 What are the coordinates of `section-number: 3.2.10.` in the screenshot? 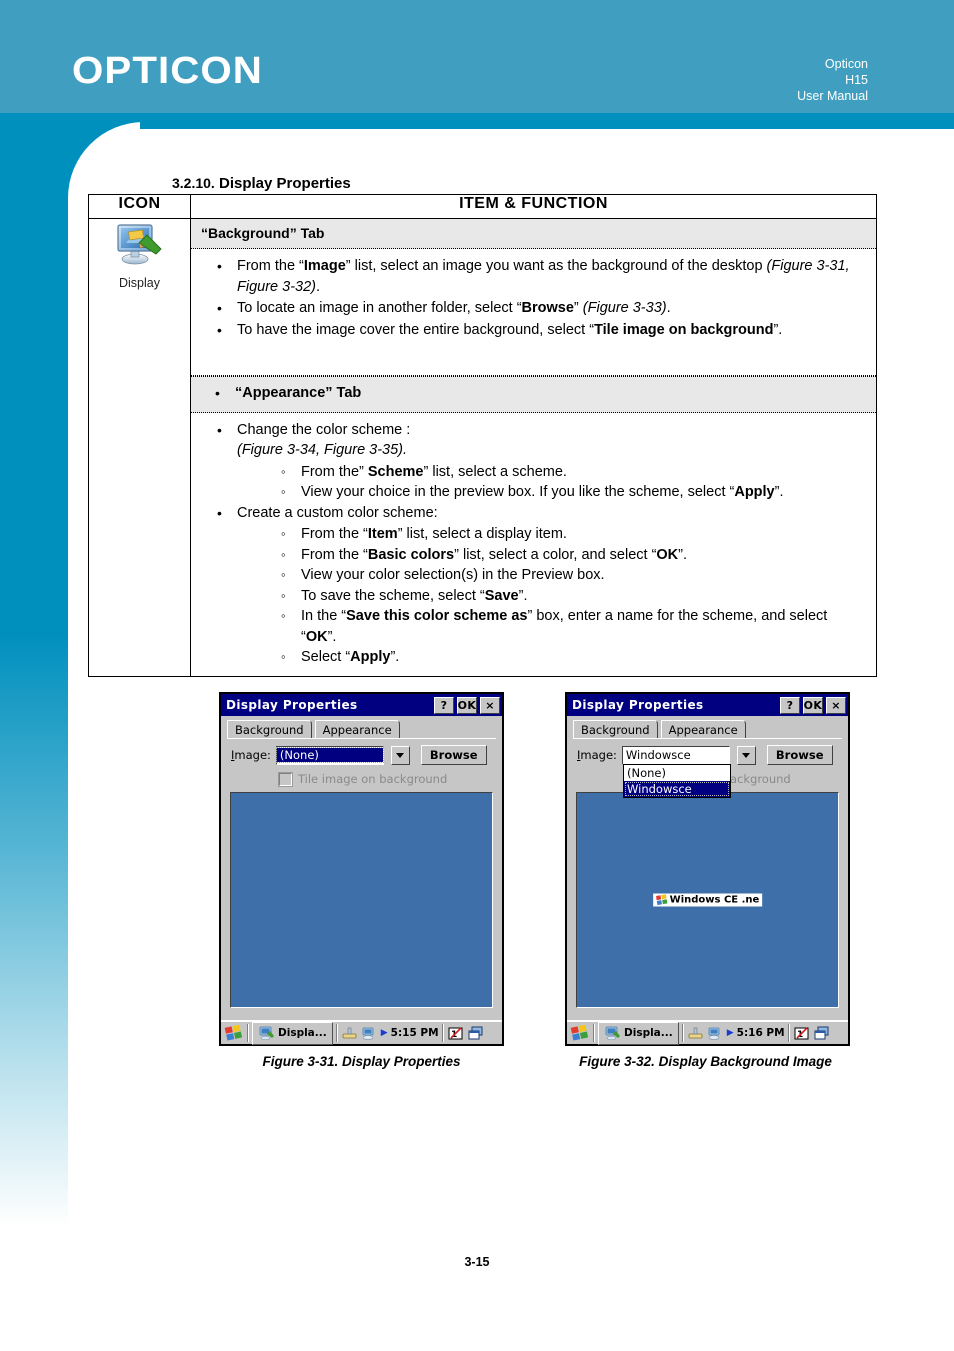 It's located at (193, 183).